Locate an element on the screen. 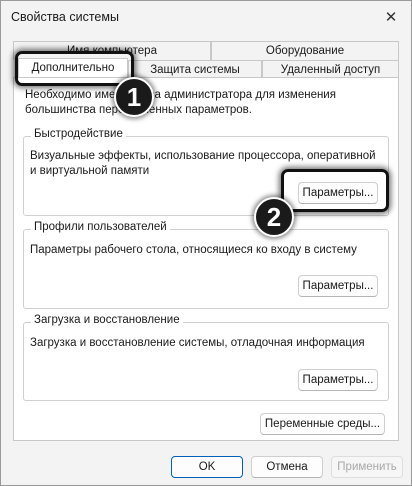 This screenshot has width=412, height=486. advanced-tab-highlight is located at coordinates (74, 68).